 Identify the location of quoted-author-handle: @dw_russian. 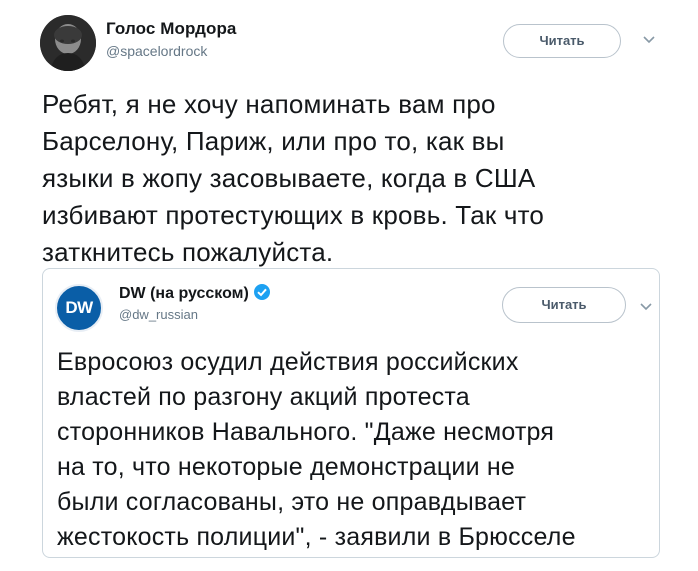
(158, 314).